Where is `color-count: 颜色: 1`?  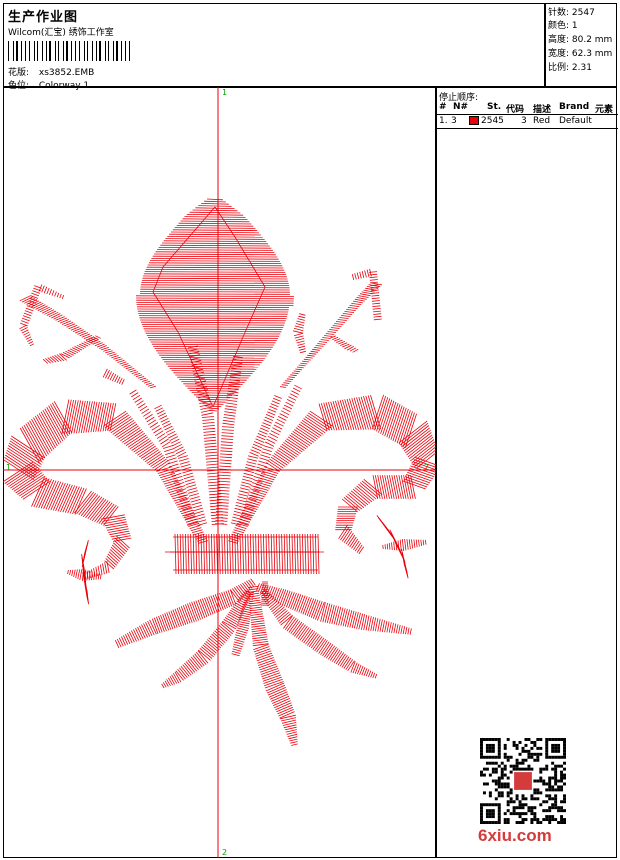
color-count: 颜色: 1 is located at coordinates (563, 26).